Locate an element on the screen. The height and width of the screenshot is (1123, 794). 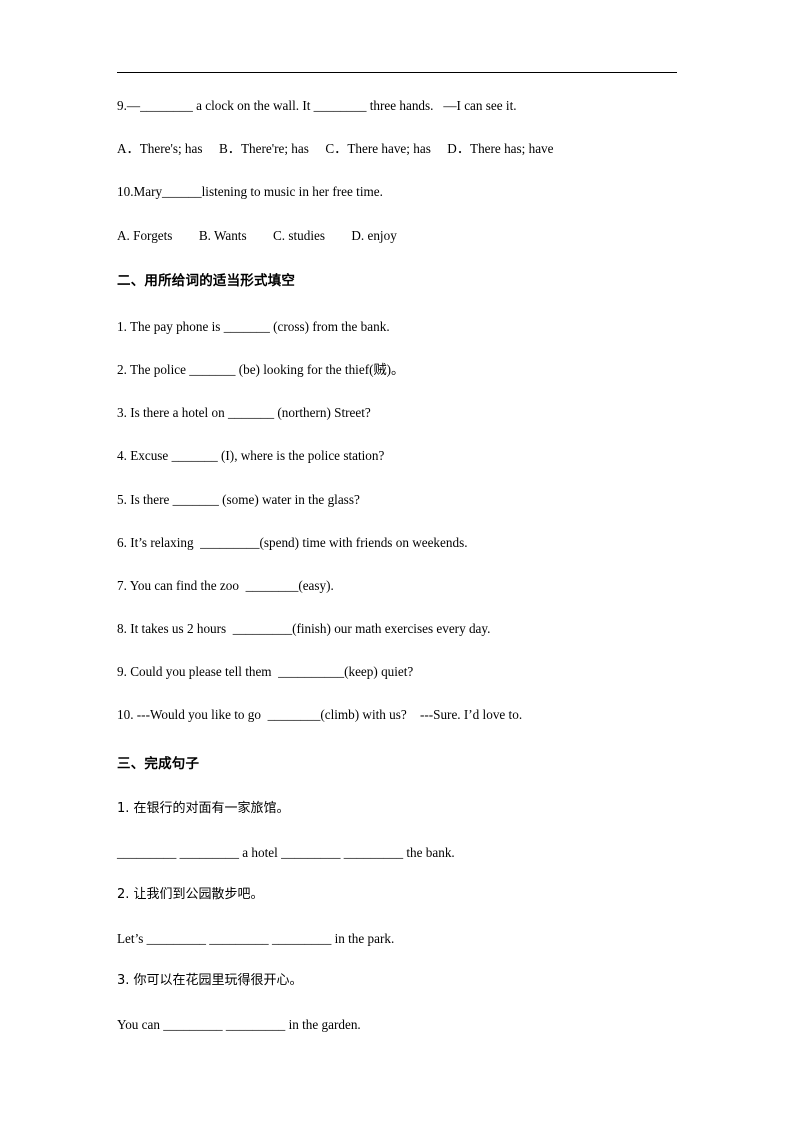
question-10-options: A. Forgets B. Wants C. studies D. enjoy is located at coordinates (257, 235).